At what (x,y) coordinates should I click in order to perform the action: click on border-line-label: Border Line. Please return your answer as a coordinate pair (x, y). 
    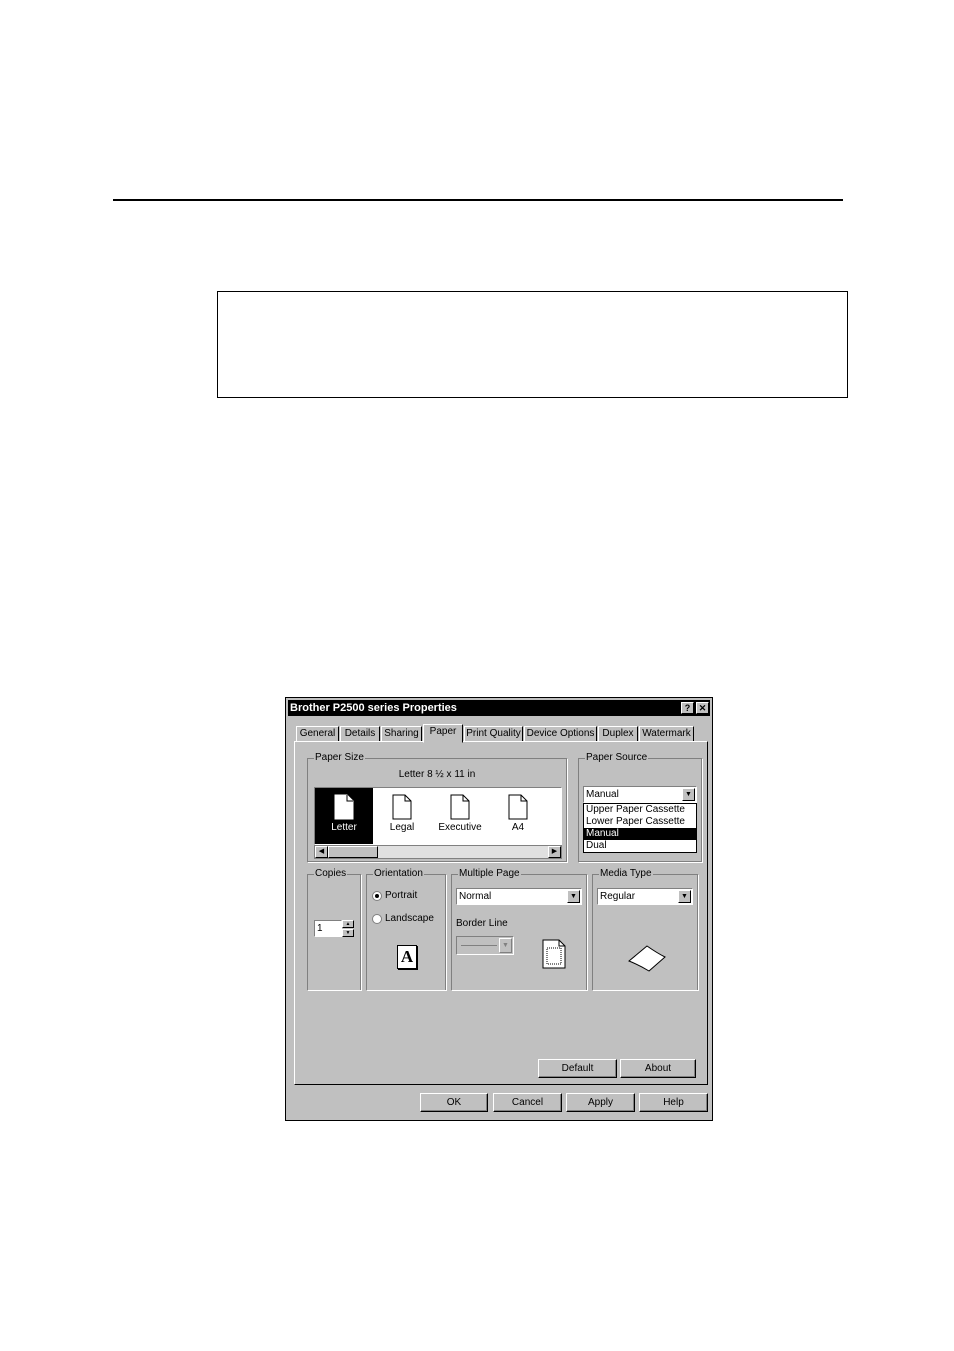
    Looking at the image, I should click on (482, 923).